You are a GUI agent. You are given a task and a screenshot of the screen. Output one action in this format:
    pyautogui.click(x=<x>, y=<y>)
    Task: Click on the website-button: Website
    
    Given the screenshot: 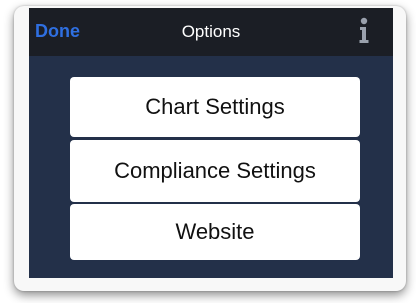 What is the action you would take?
    pyautogui.click(x=215, y=232)
    